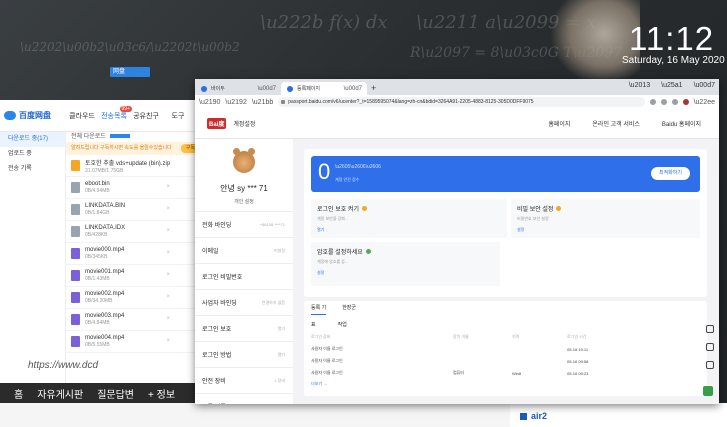 The width and height of the screenshot is (727, 427). Describe the element at coordinates (133, 254) in the screenshot. I see `file-row: movie000.mp4 0B/345KB ×` at that location.